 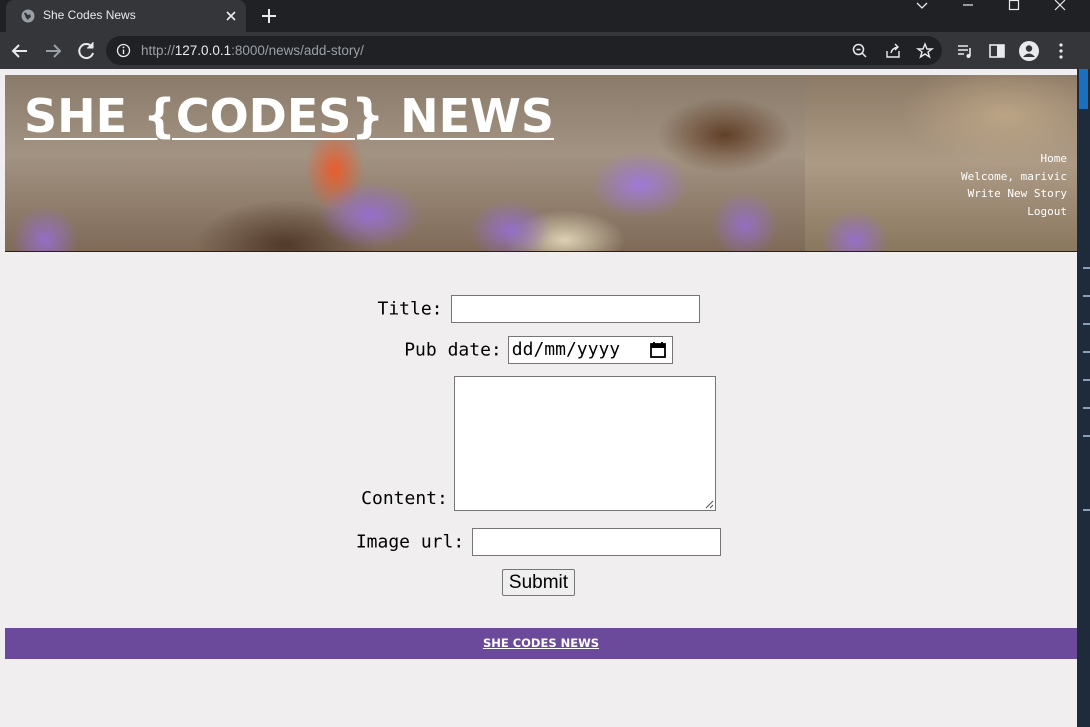 I want to click on reload-icon, so click(x=86, y=51).